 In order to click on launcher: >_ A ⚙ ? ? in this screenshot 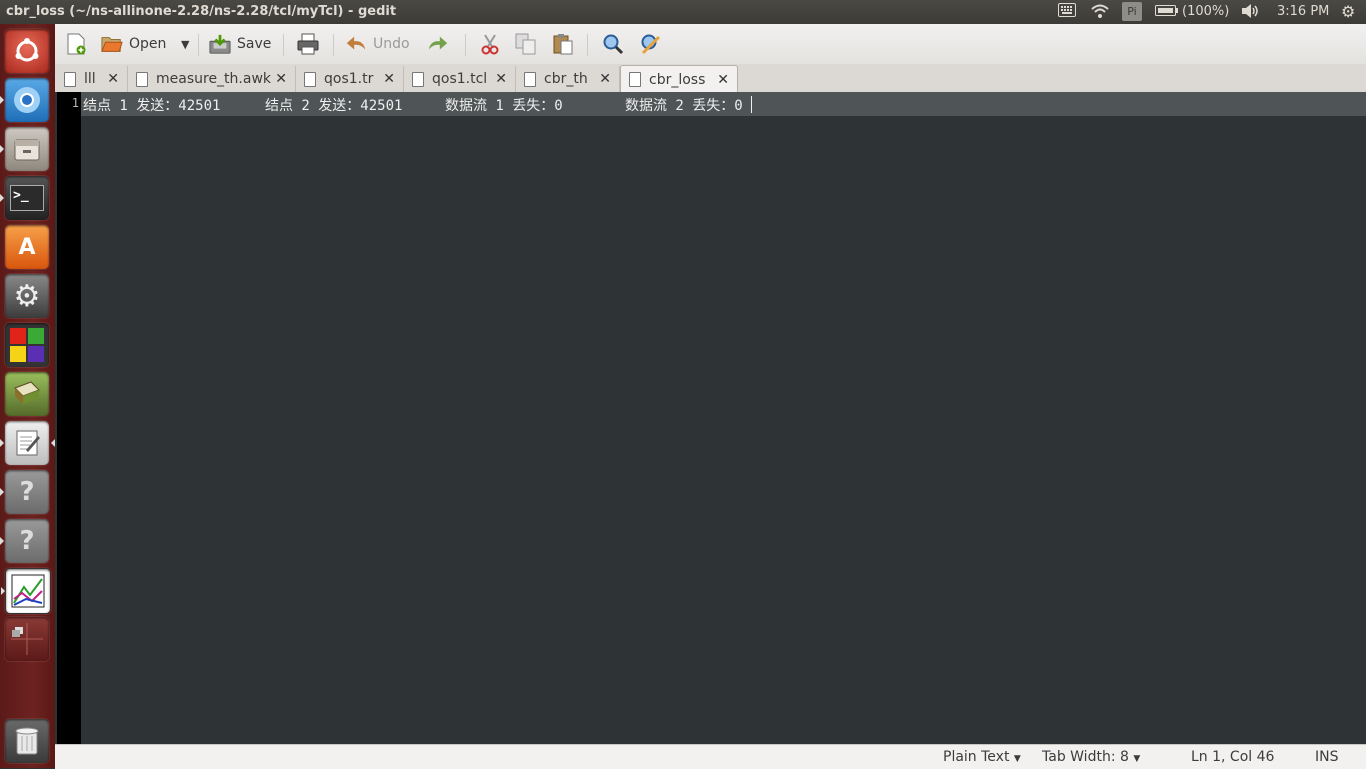, I will do `click(28, 396)`.